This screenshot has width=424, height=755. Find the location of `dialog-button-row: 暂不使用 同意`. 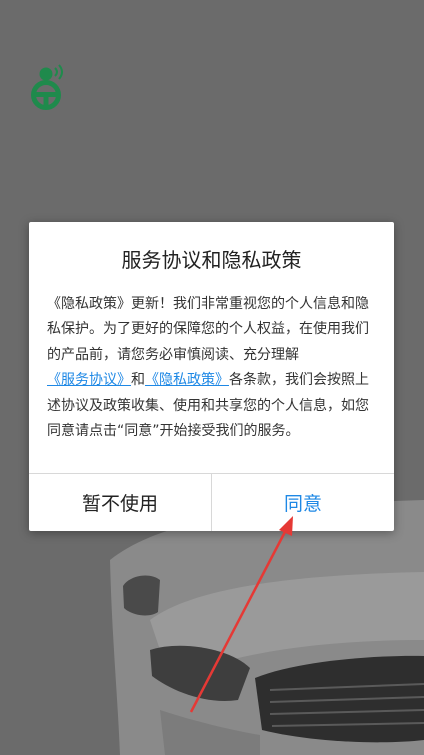

dialog-button-row: 暂不使用 同意 is located at coordinates (211, 502).